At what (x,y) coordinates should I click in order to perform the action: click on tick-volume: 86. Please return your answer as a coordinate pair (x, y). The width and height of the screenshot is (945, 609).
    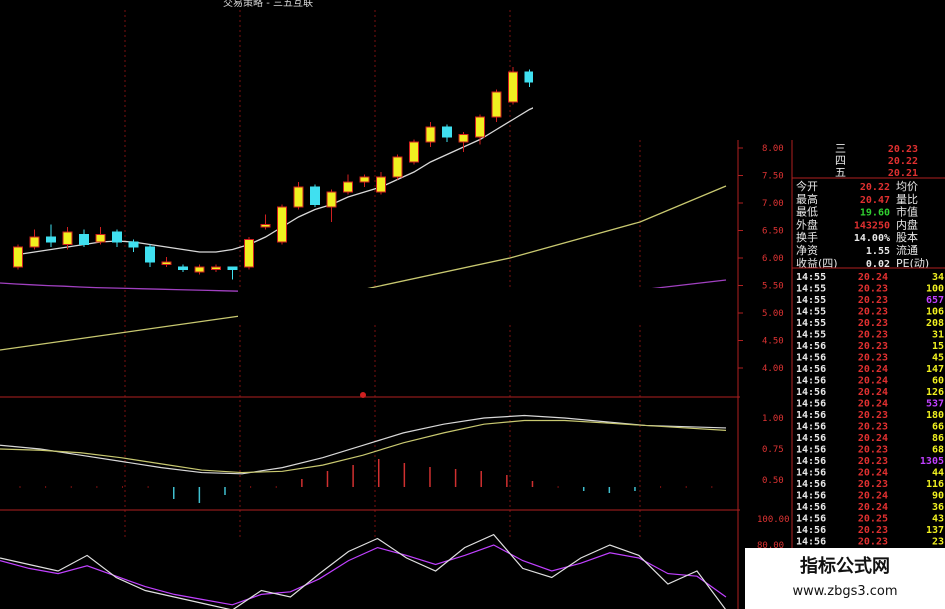
    Looking at the image, I should click on (938, 438).